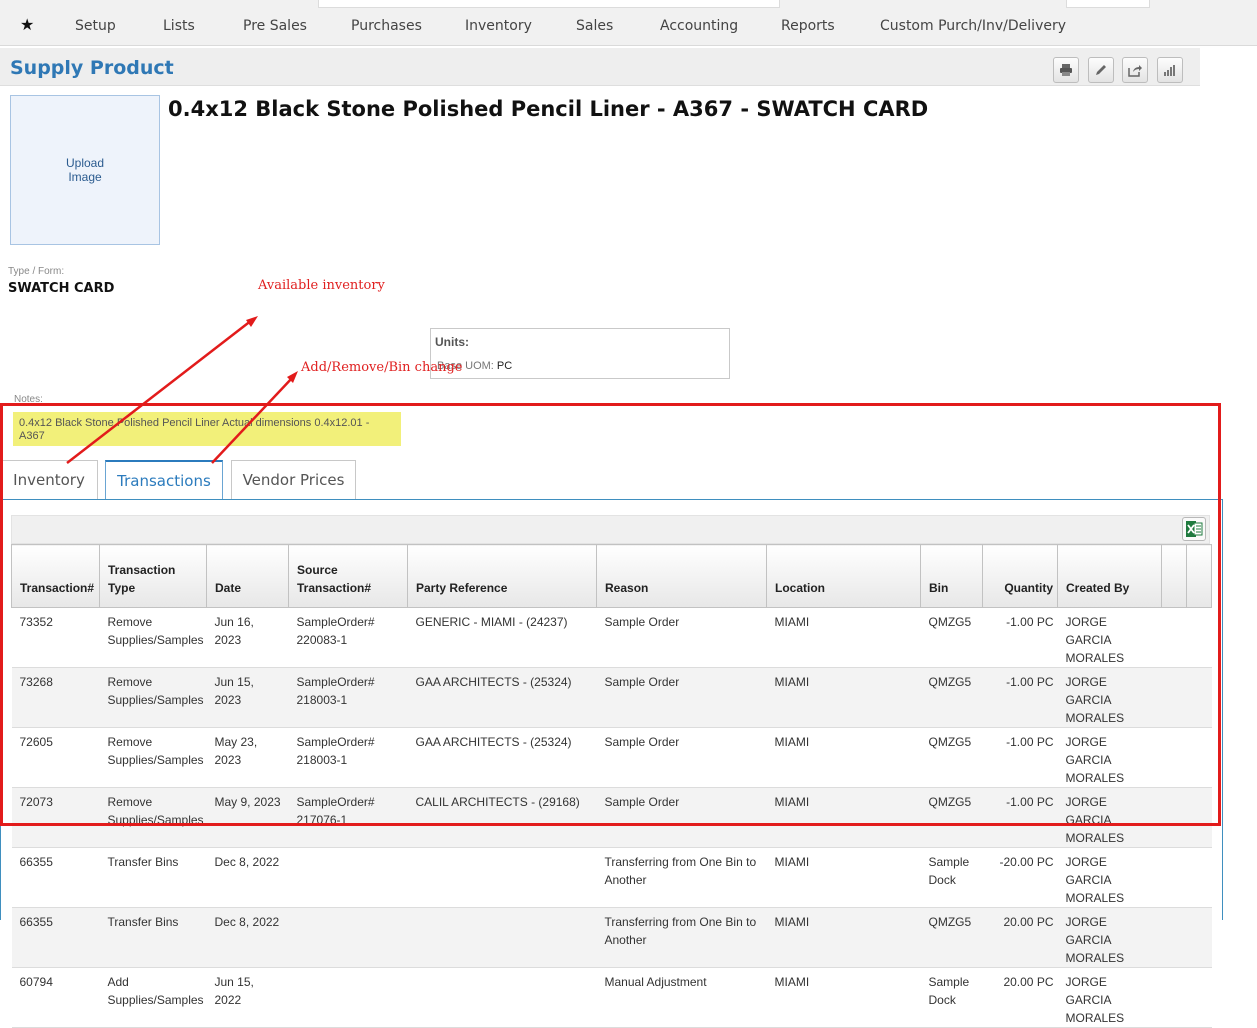 Image resolution: width=1257 pixels, height=1028 pixels. I want to click on col-header-bin: Bin, so click(951, 576).